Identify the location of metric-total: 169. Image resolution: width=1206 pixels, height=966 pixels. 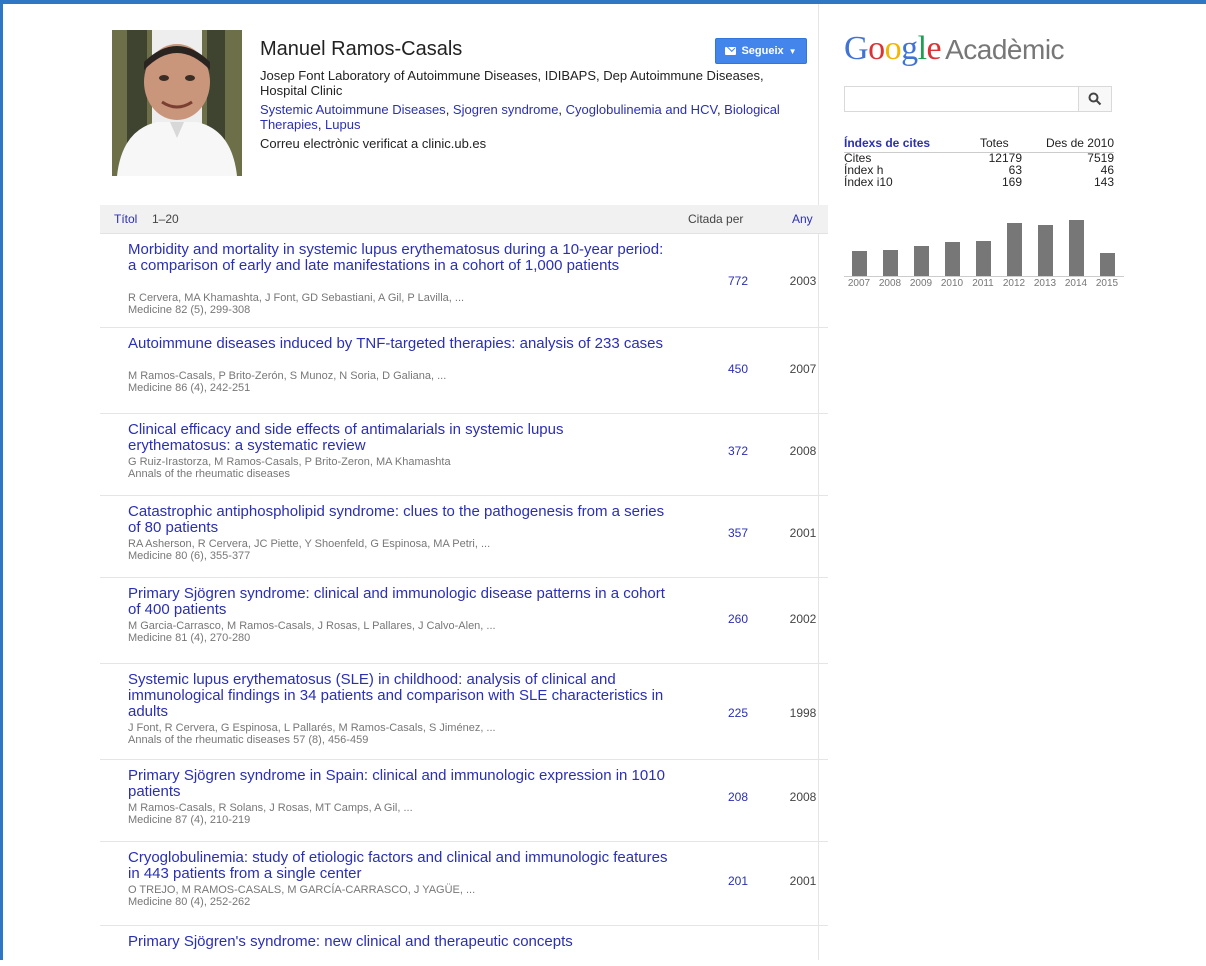
(1011, 182).